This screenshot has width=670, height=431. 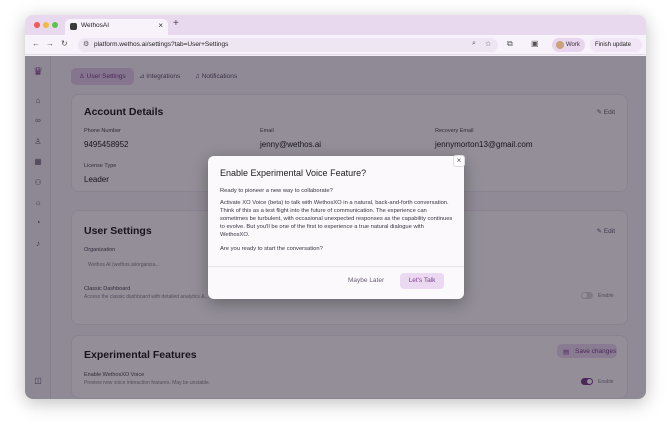 I want to click on modal-title: Enable Experimental Voice Feature?, so click(x=293, y=173).